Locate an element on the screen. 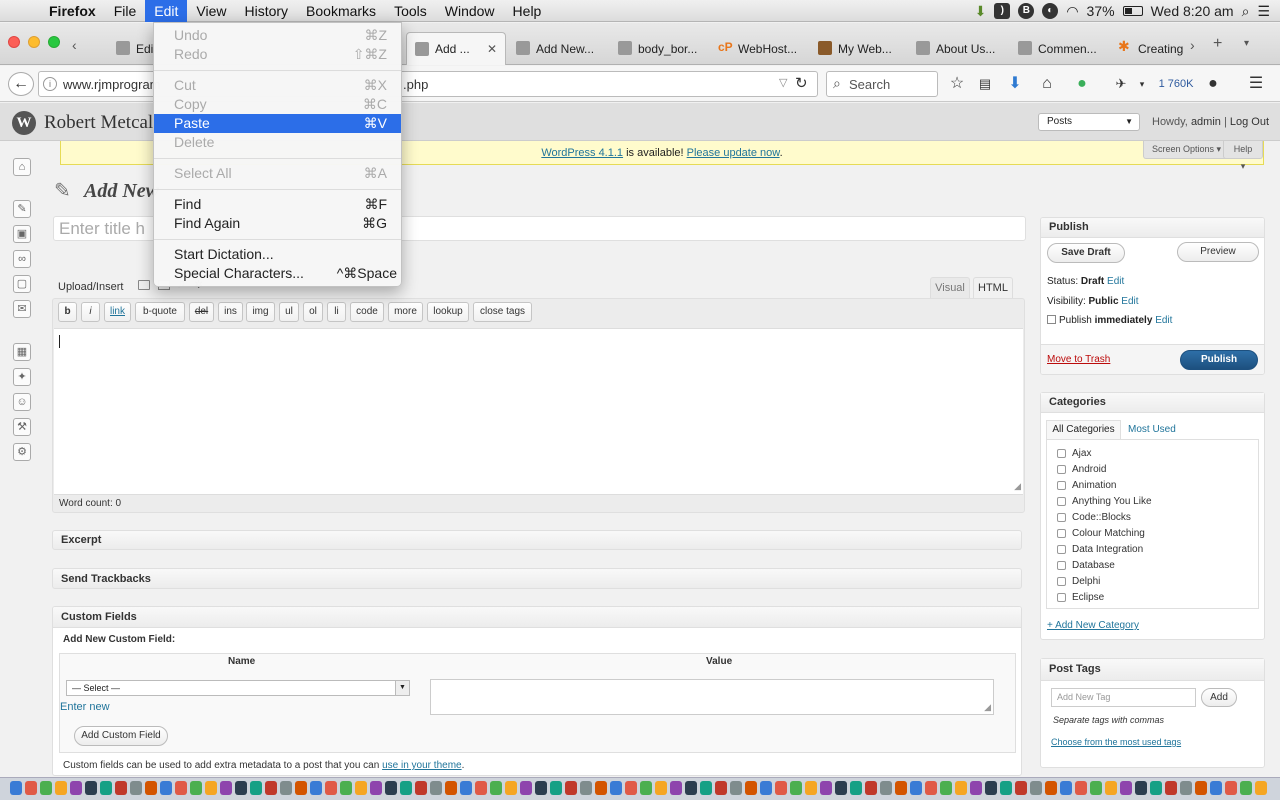 Image resolution: width=1280 pixels, height=800 pixels. update-now-link: Please update now is located at coordinates (733, 153).